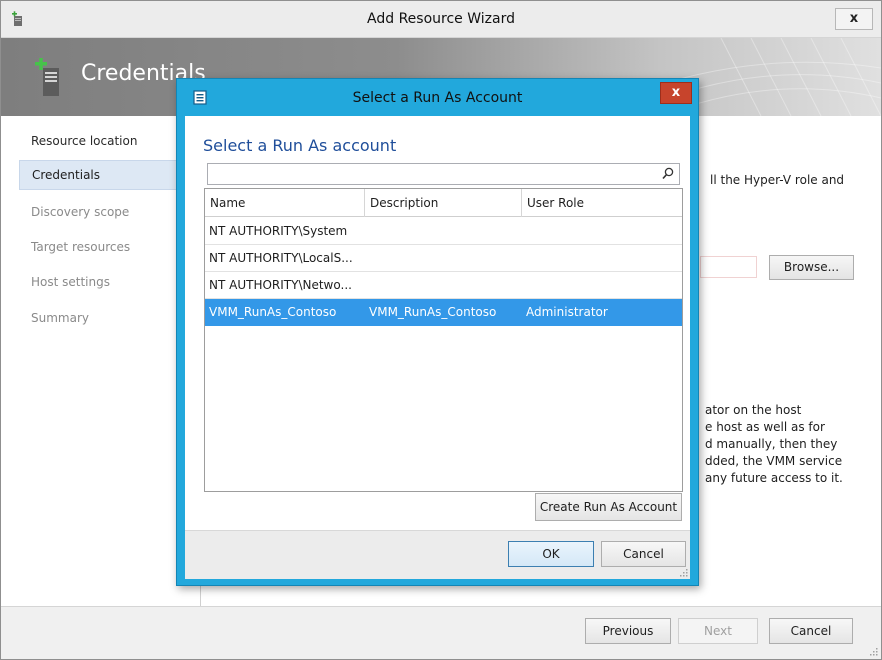 Image resolution: width=882 pixels, height=660 pixels. What do you see at coordinates (873, 651) in the screenshot?
I see `resize-grip-icon` at bounding box center [873, 651].